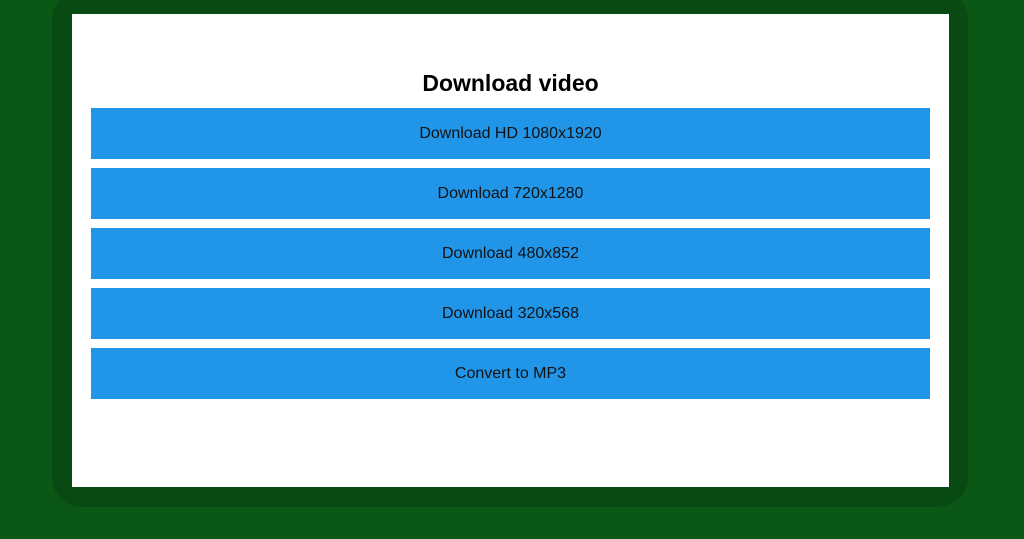 The height and width of the screenshot is (539, 1024). What do you see at coordinates (510, 133) in the screenshot?
I see `download-hd-1080x1920-button: Download HD 1080x1920` at bounding box center [510, 133].